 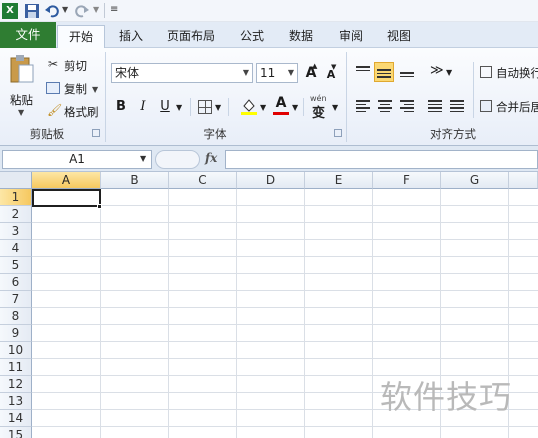 I want to click on insert-function-button: fx, so click(x=211, y=158).